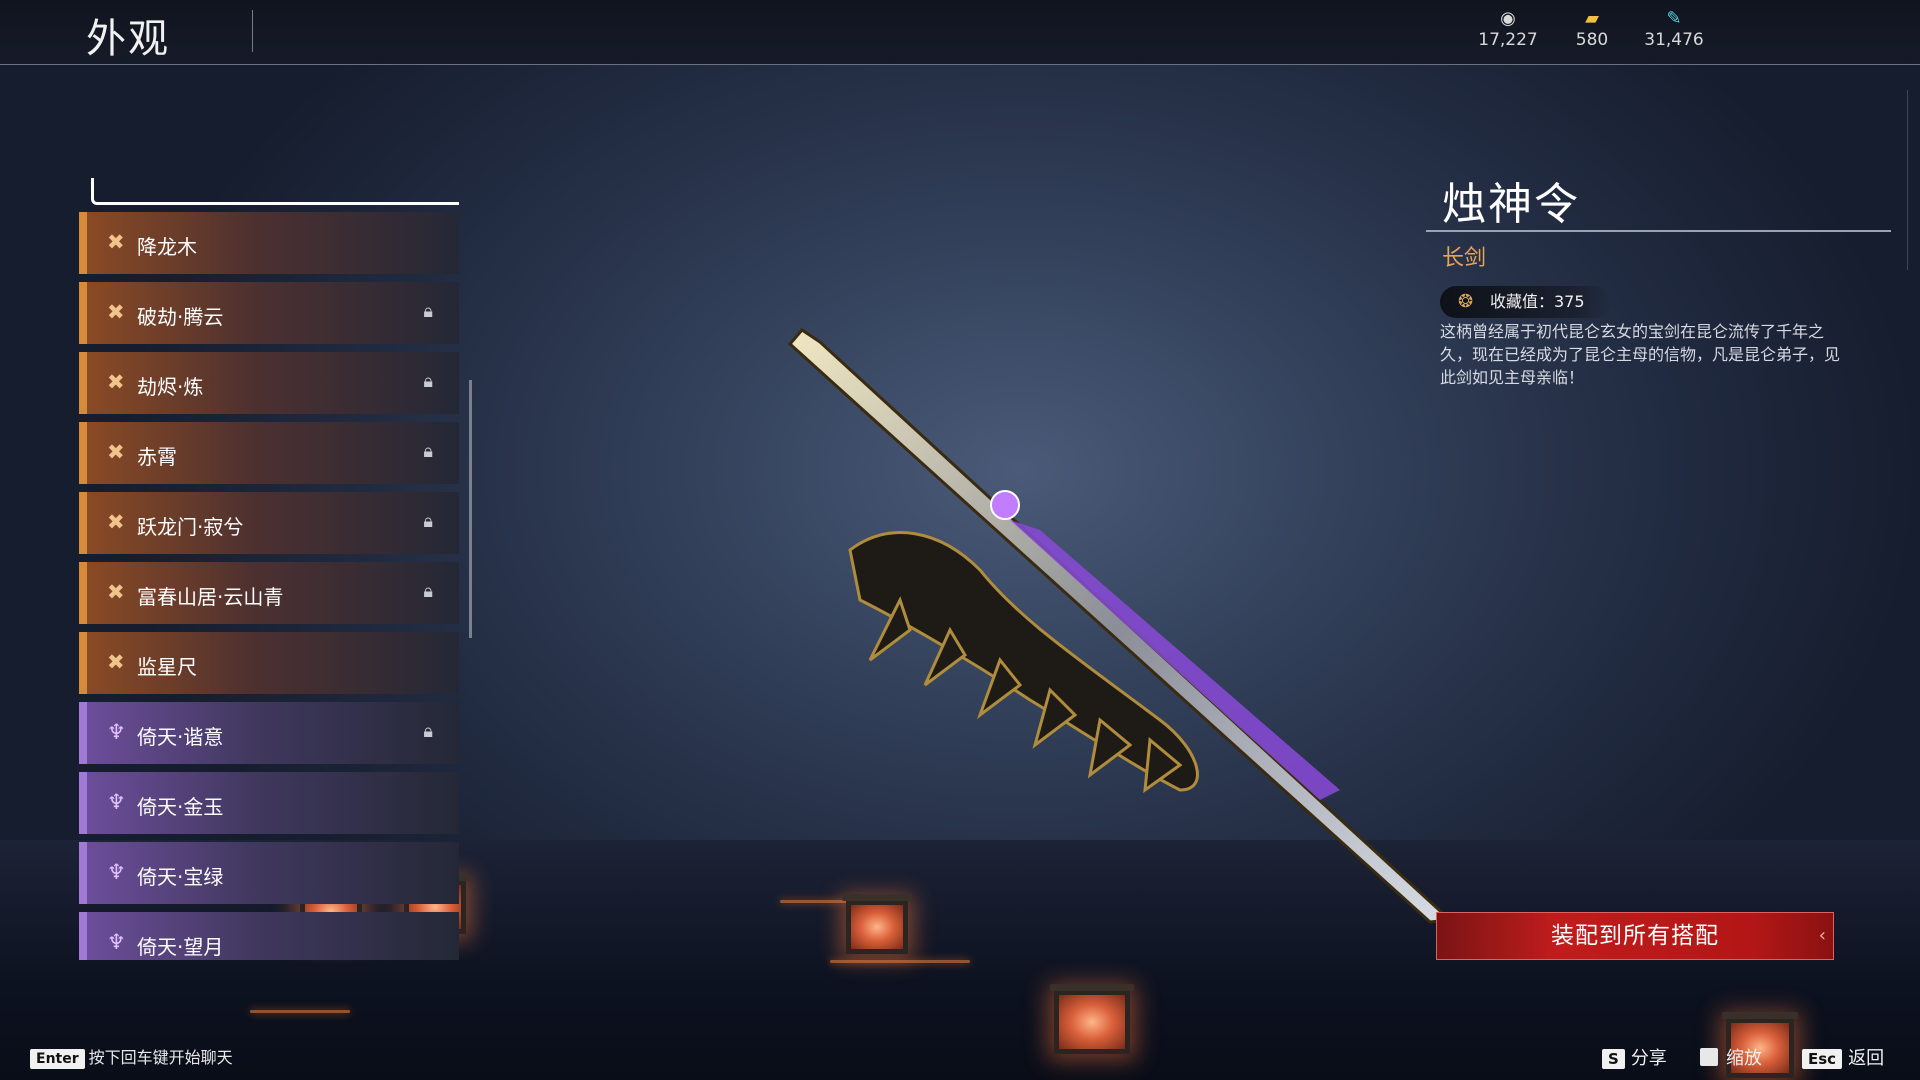 Image resolution: width=1920 pixels, height=1080 pixels. I want to click on currency-coin: ◉ 17,227, so click(1508, 29).